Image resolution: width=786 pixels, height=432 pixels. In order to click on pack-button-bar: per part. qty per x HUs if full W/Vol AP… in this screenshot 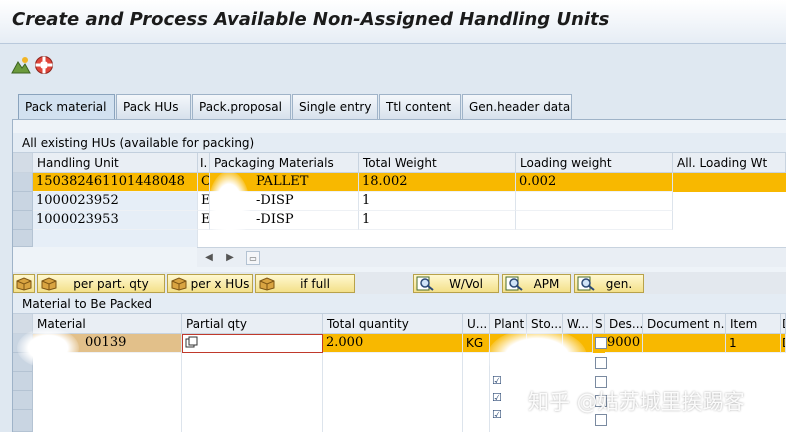, I will do `click(399, 283)`.